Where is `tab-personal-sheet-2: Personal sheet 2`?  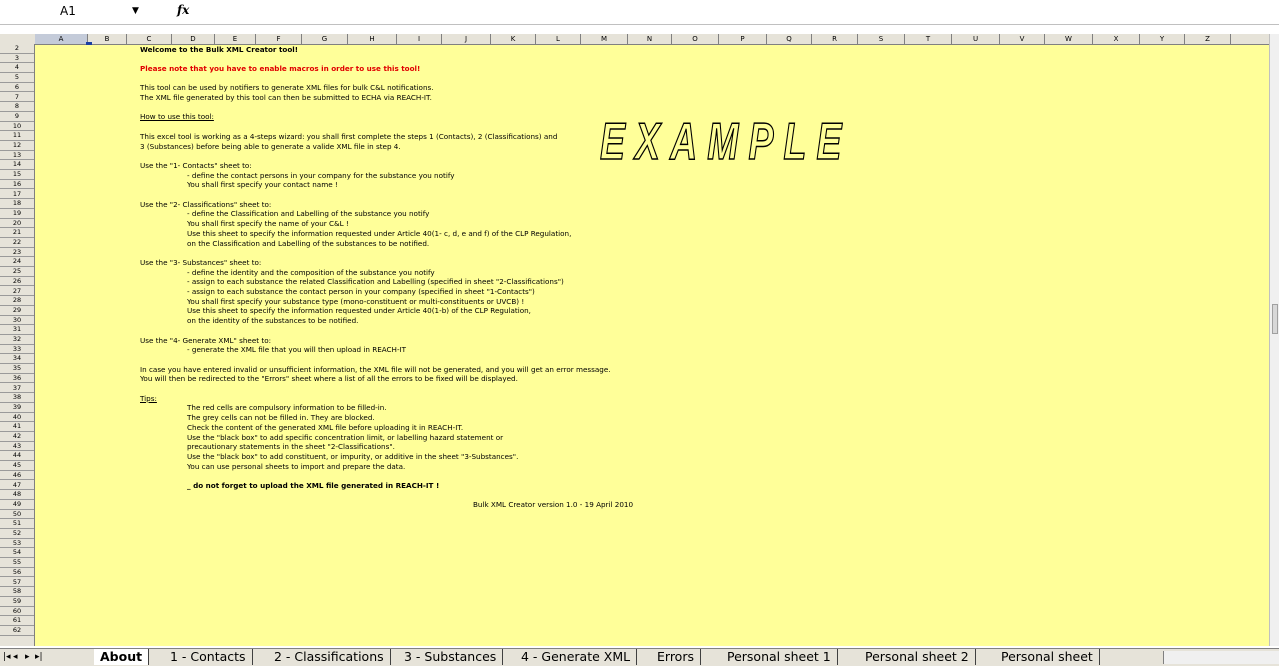 tab-personal-sheet-2: Personal sheet 2 is located at coordinates (917, 657).